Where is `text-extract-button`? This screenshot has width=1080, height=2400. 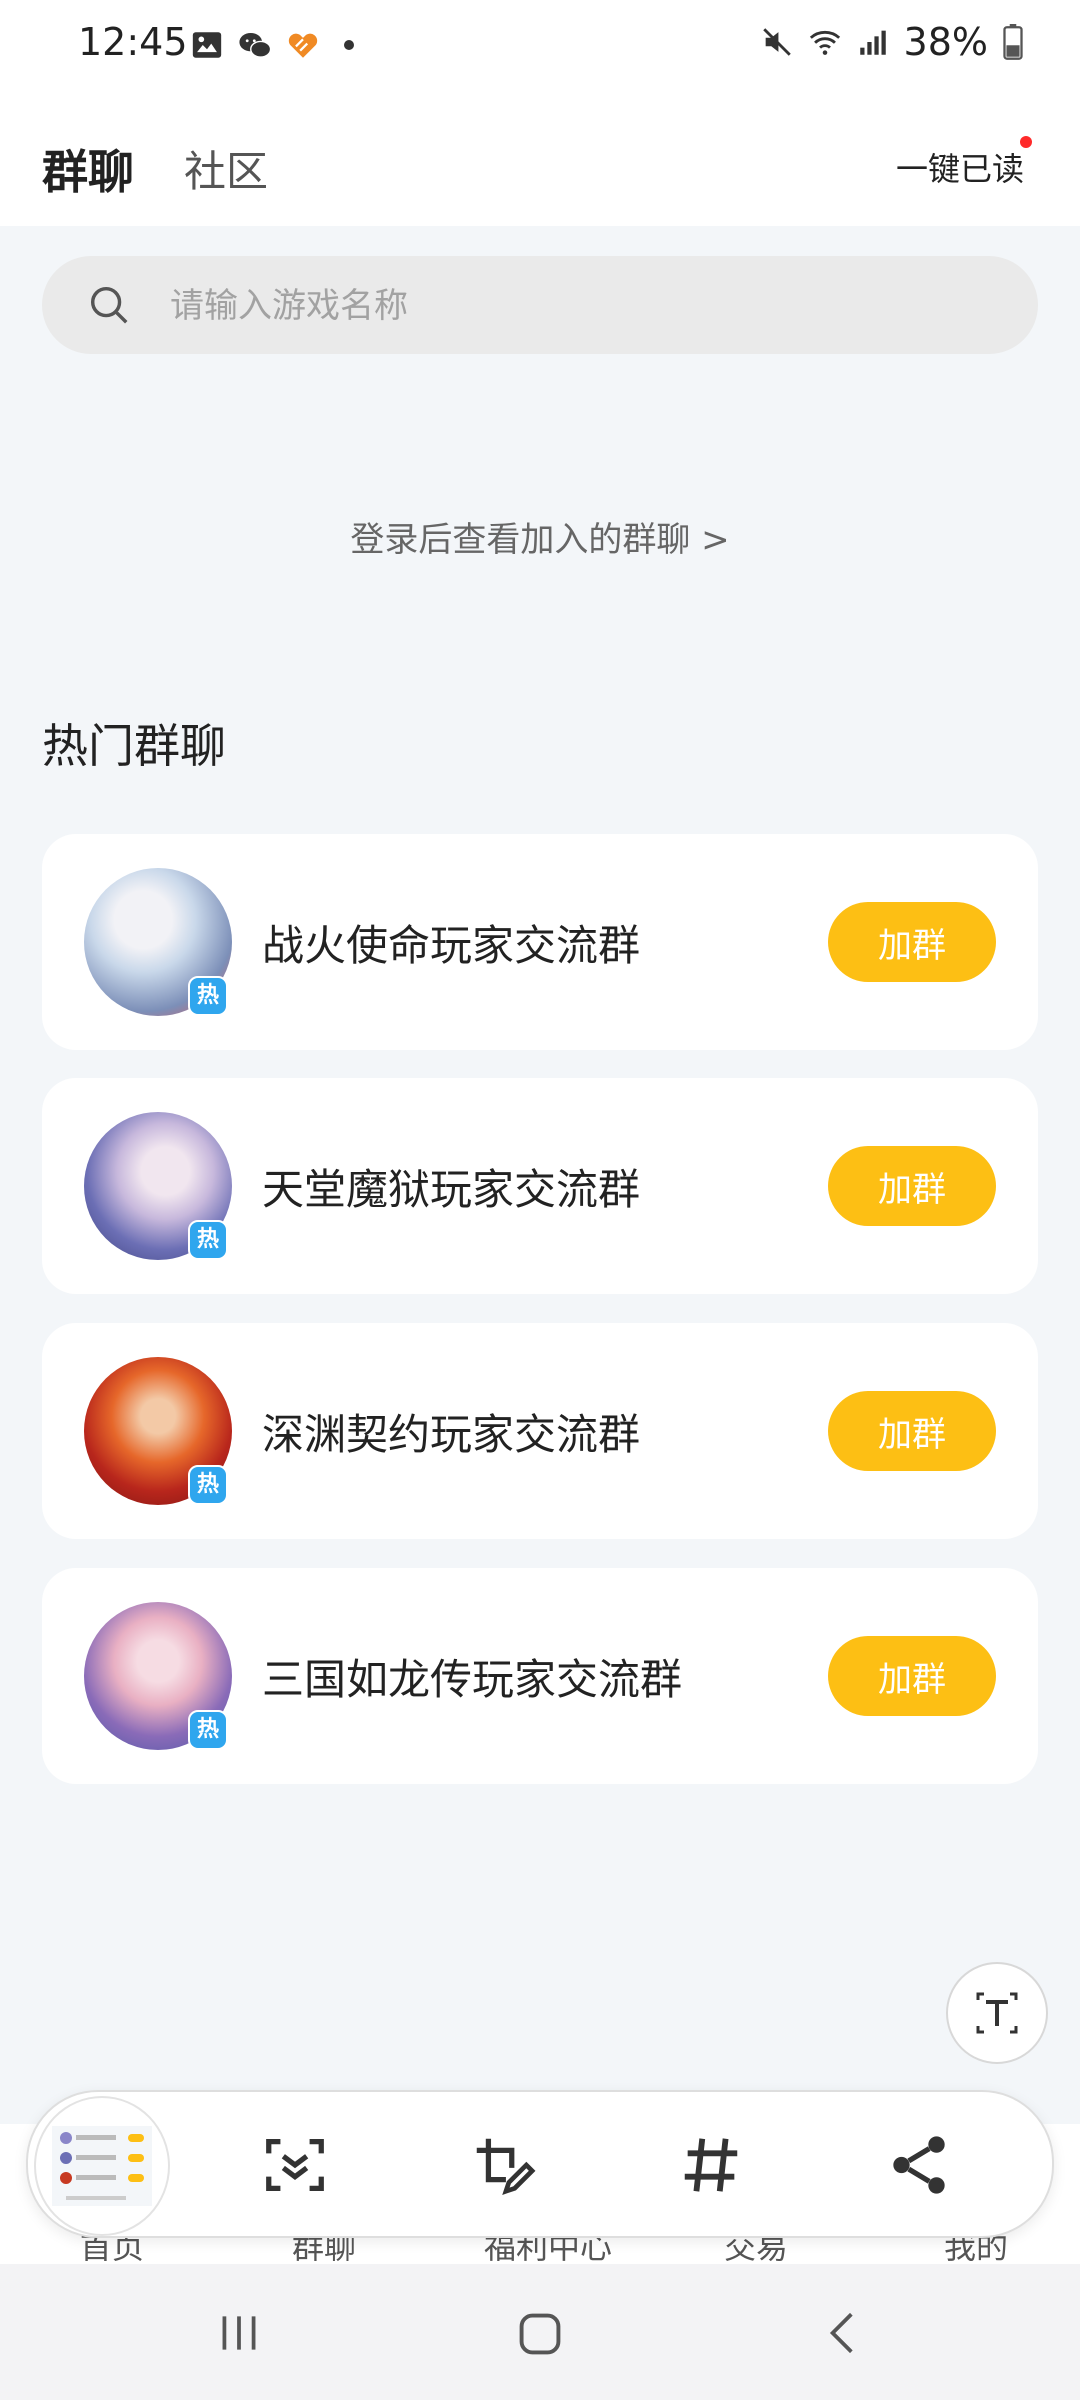
text-extract-button is located at coordinates (997, 2013).